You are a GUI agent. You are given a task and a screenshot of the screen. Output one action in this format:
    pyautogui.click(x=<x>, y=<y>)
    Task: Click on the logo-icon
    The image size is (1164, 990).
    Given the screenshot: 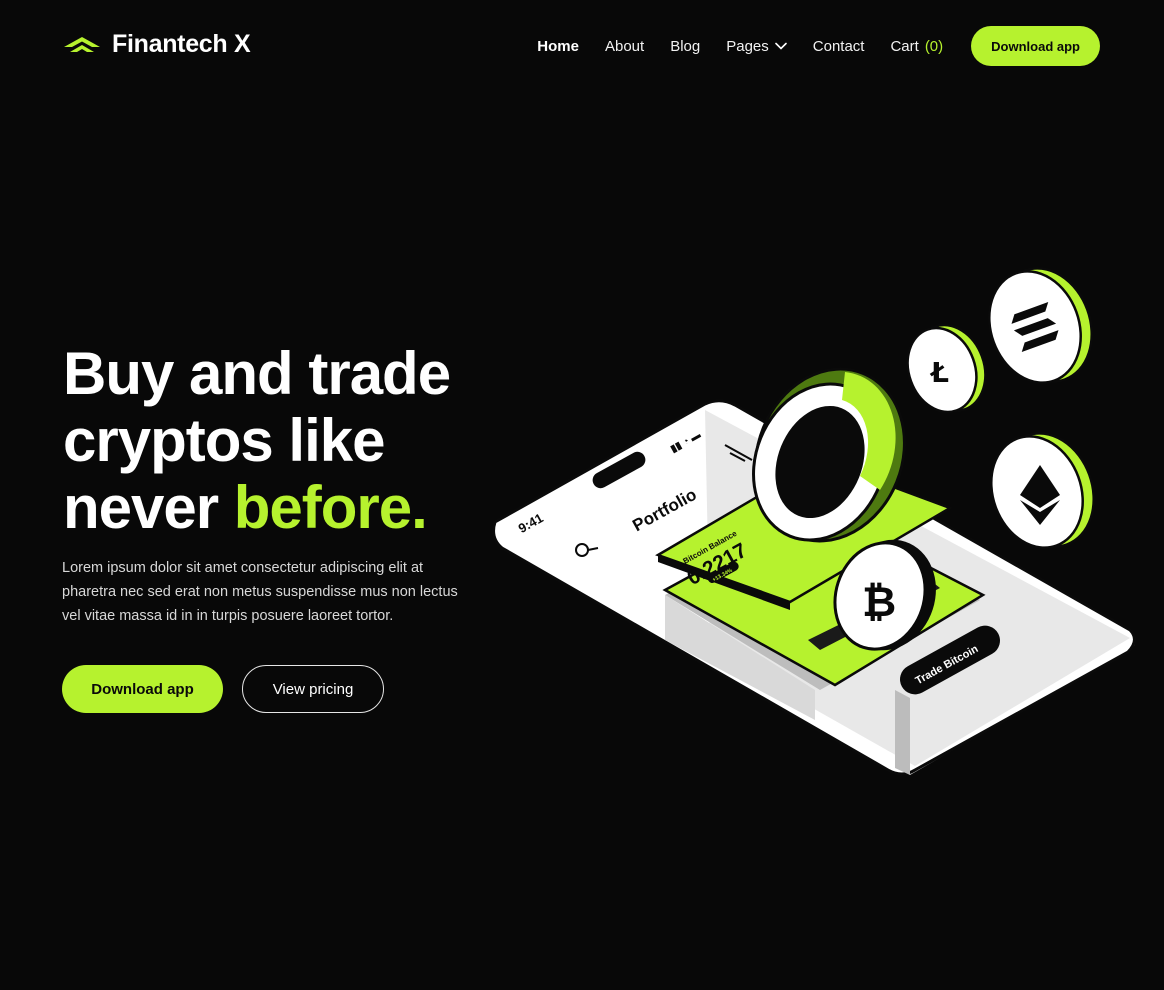 What is the action you would take?
    pyautogui.click(x=82, y=44)
    